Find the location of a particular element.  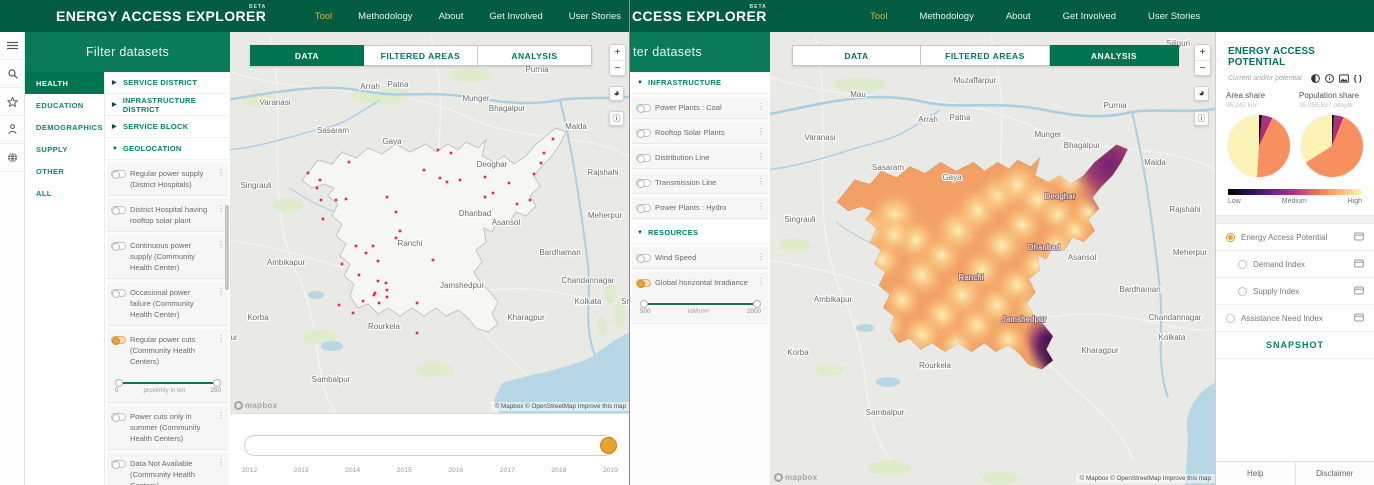

dataset-row: Power Plants : Coal ⋮ is located at coordinates (700, 108).